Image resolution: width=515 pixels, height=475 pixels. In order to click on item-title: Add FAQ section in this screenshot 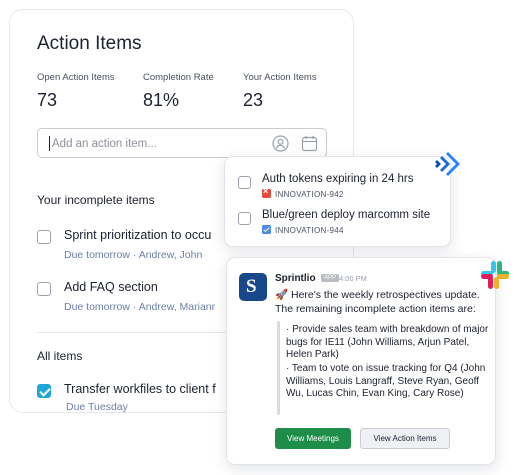, I will do `click(111, 287)`.